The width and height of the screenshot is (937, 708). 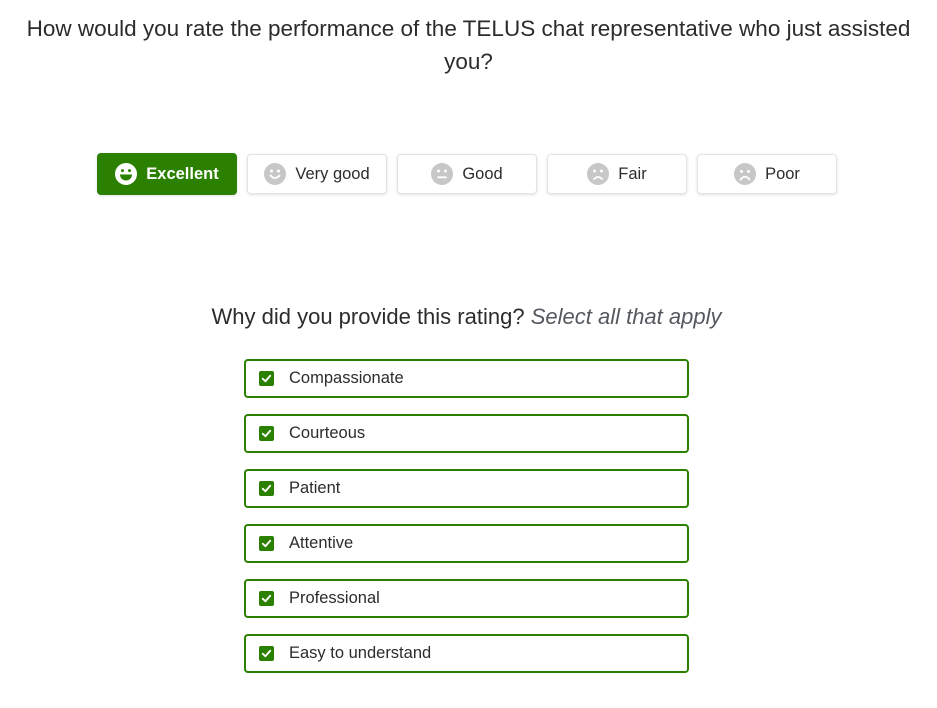 I want to click on reason-label: Patient, so click(x=315, y=488).